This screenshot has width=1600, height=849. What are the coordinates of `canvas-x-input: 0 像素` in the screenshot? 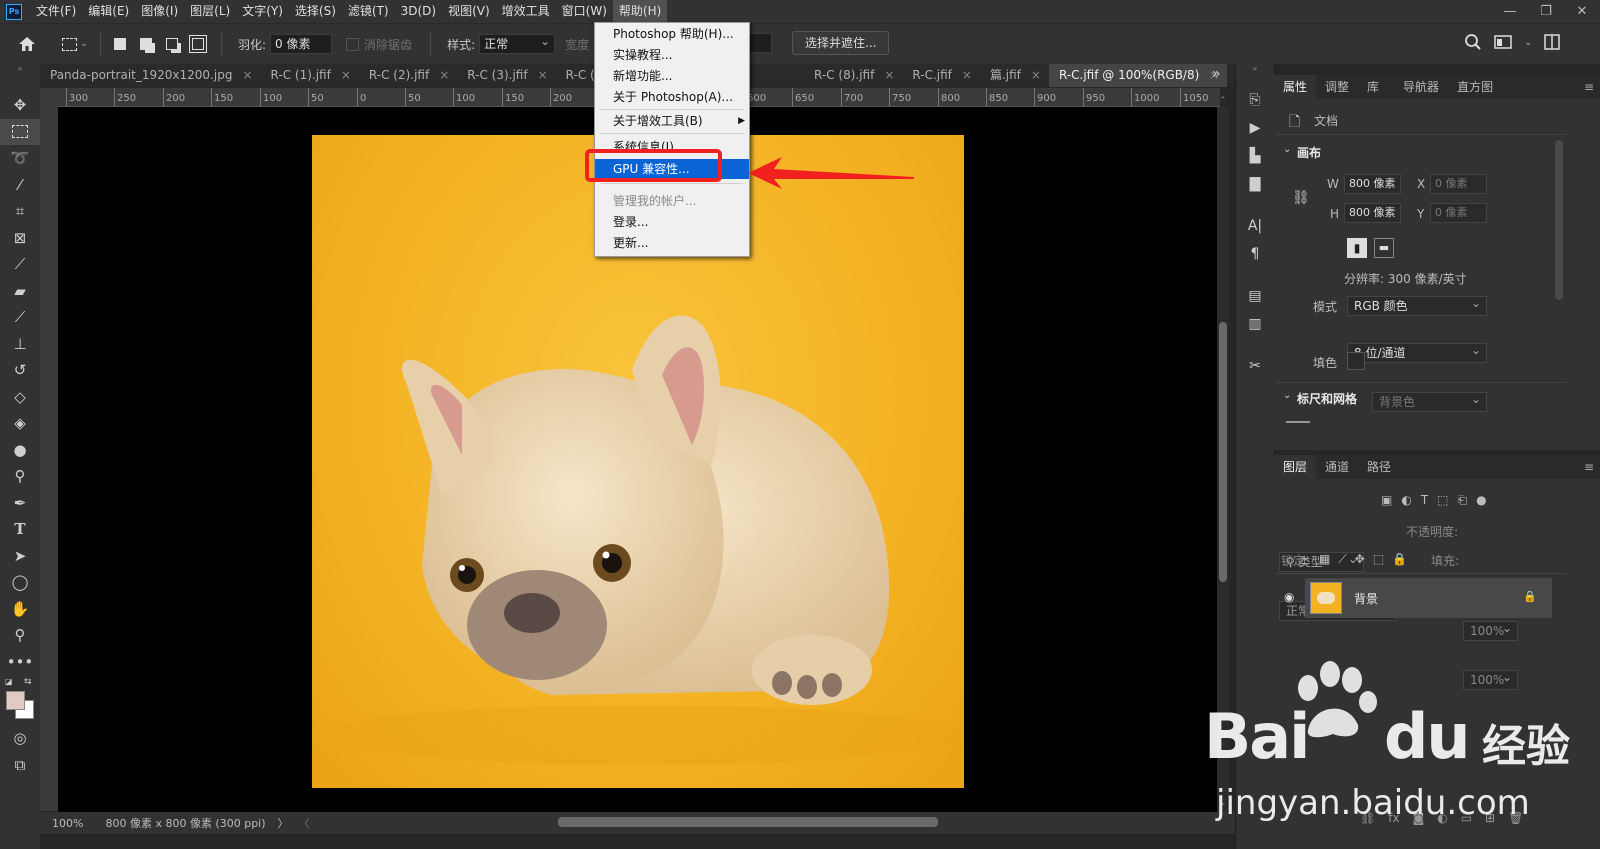 It's located at (1458, 184).